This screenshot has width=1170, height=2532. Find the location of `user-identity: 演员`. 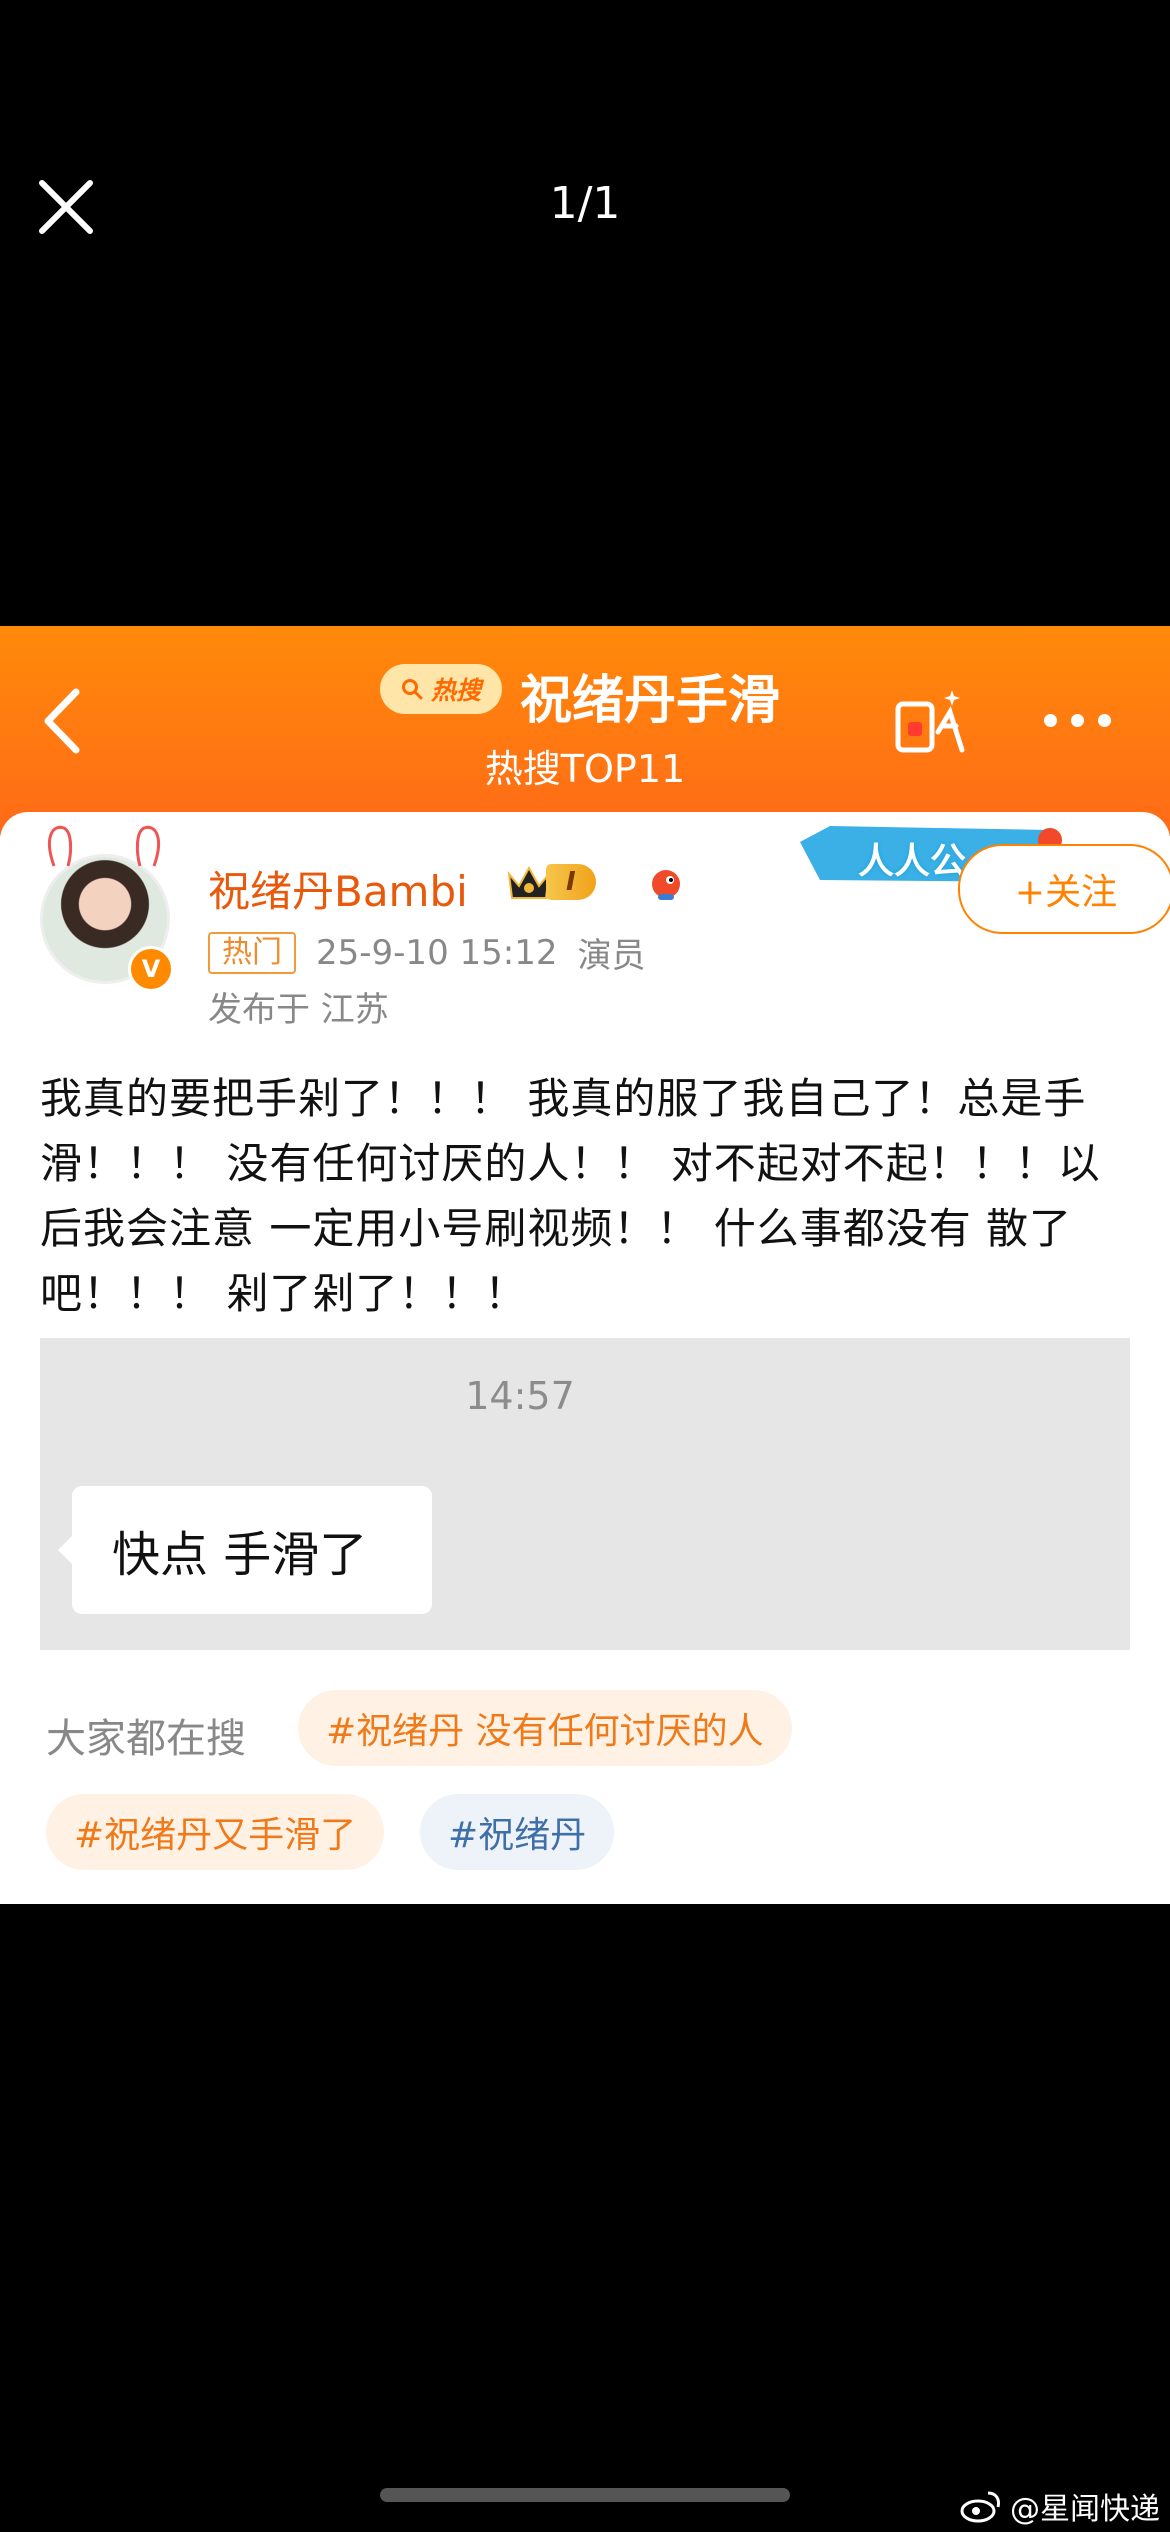

user-identity: 演员 is located at coordinates (611, 956).